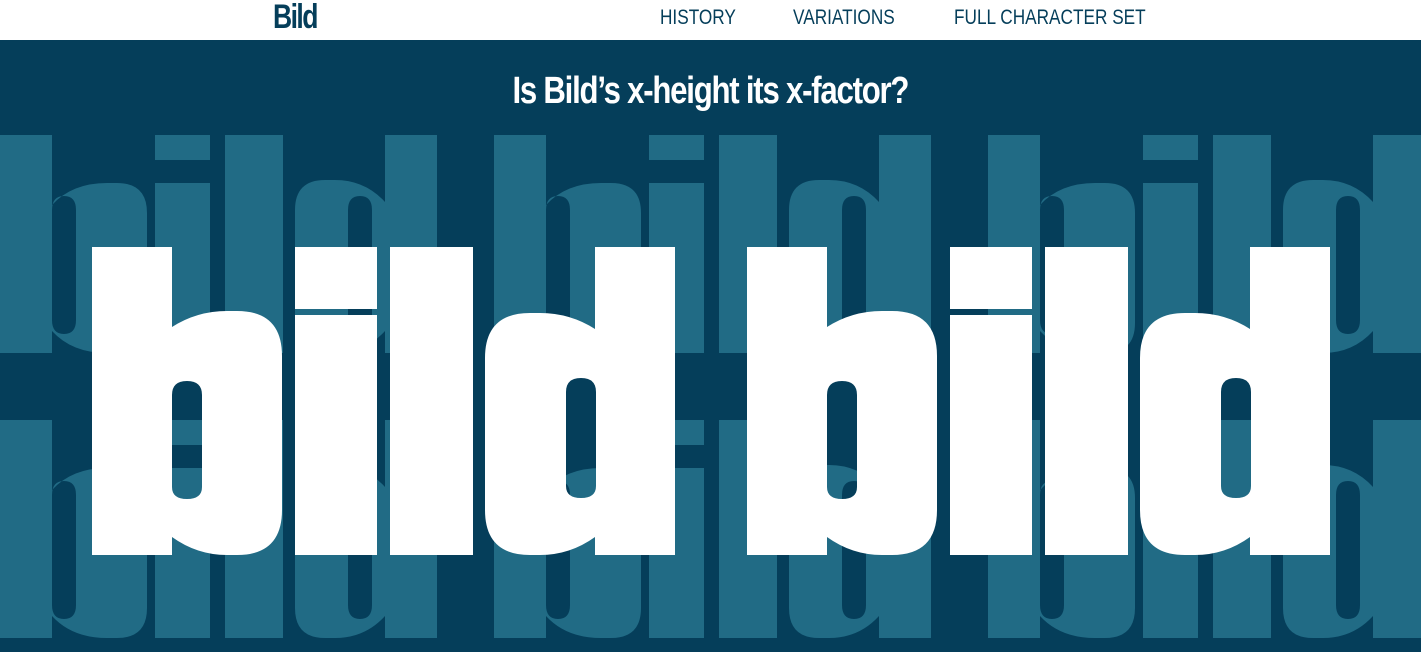  What do you see at coordinates (844, 18) in the screenshot?
I see `nav-link-variations: VARIATIONS` at bounding box center [844, 18].